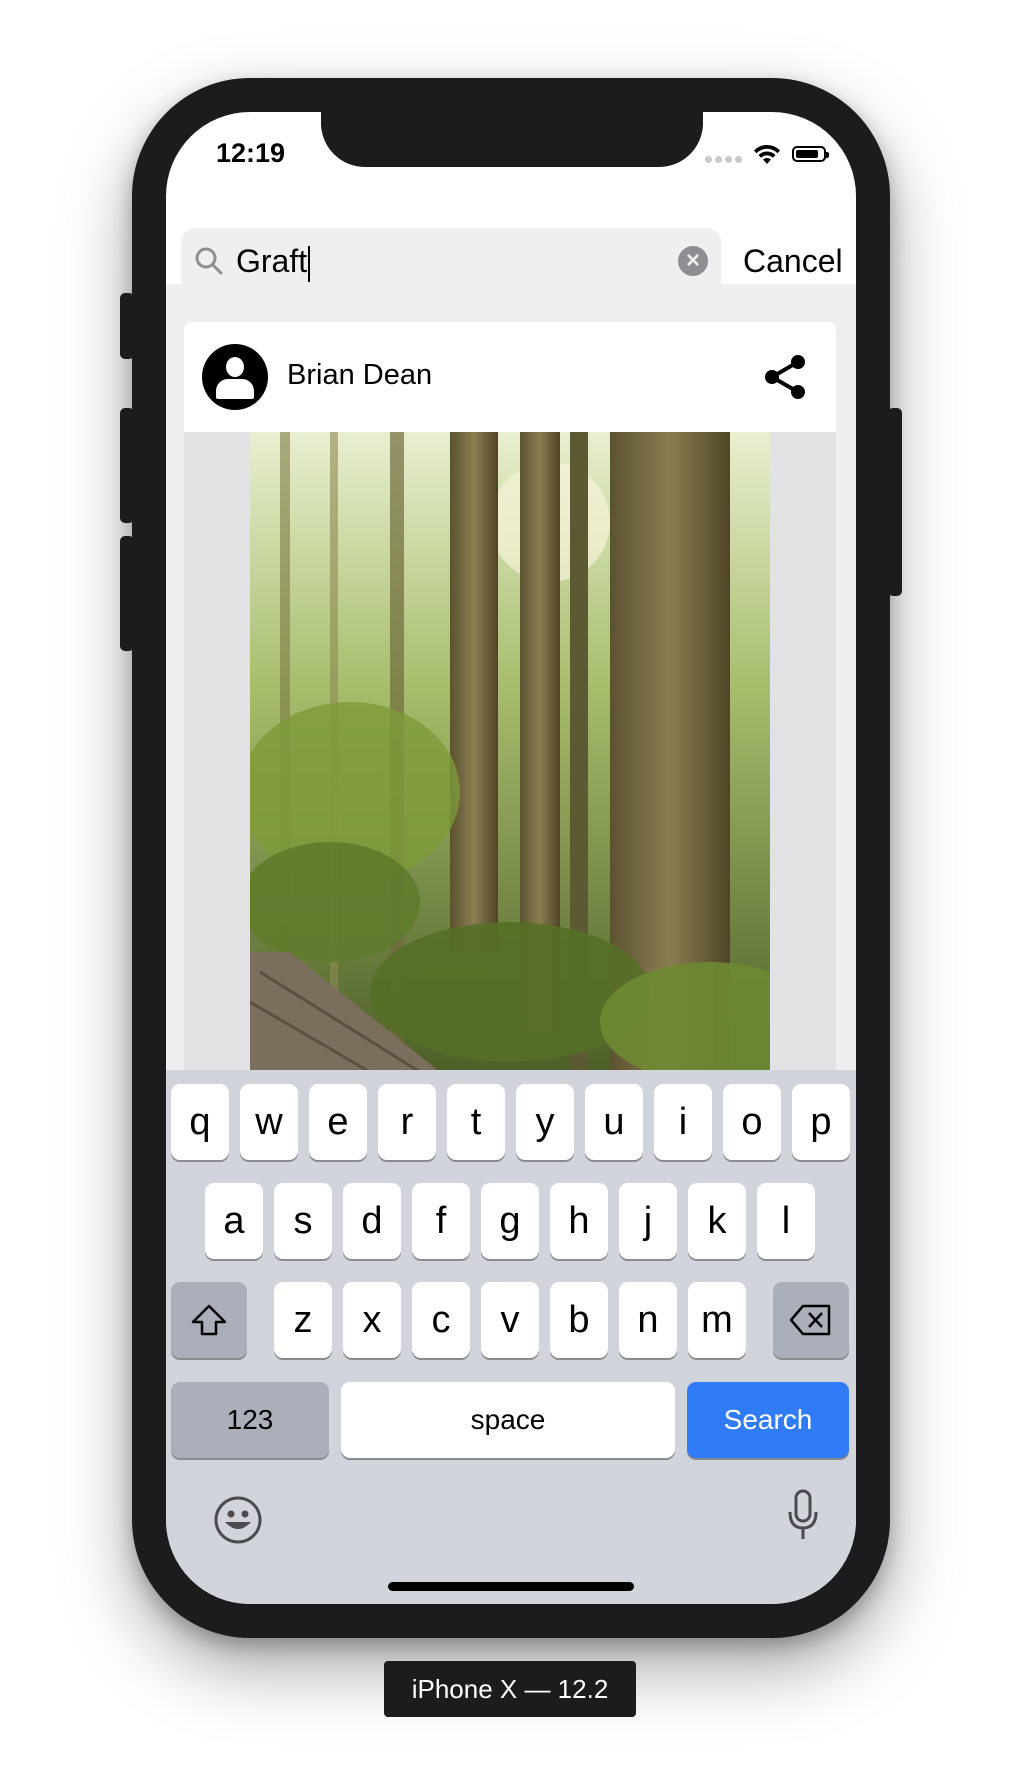 This screenshot has height=1788, width=1020. What do you see at coordinates (810, 154) in the screenshot?
I see `battery-icon` at bounding box center [810, 154].